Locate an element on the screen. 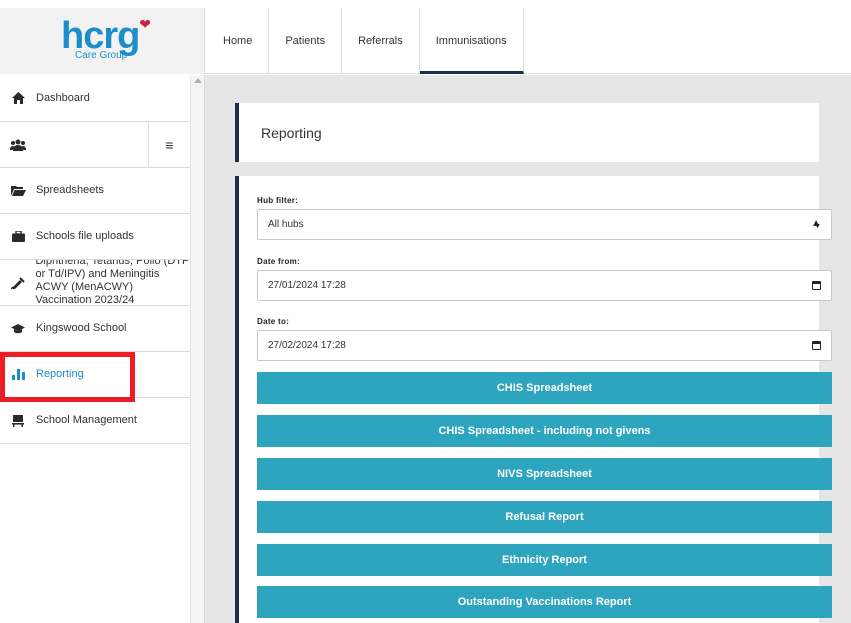 This screenshot has height=623, width=851. tab-immunisations-label: Immunisations is located at coordinates (471, 41).